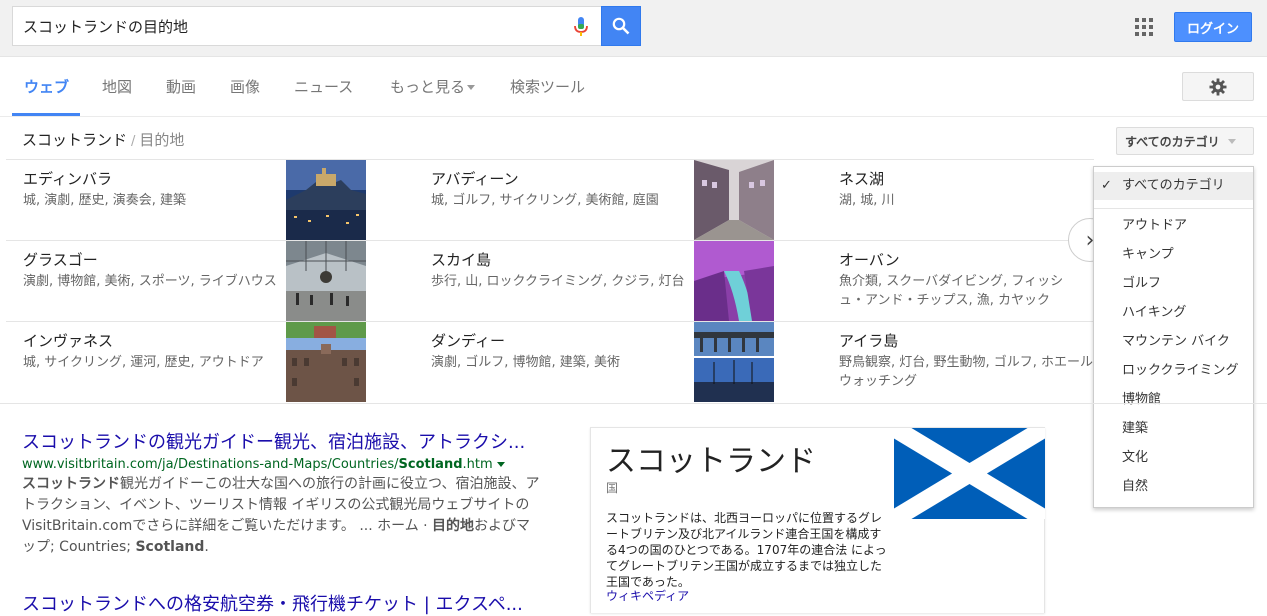  I want to click on destination-name: アイラ島, so click(869, 341).